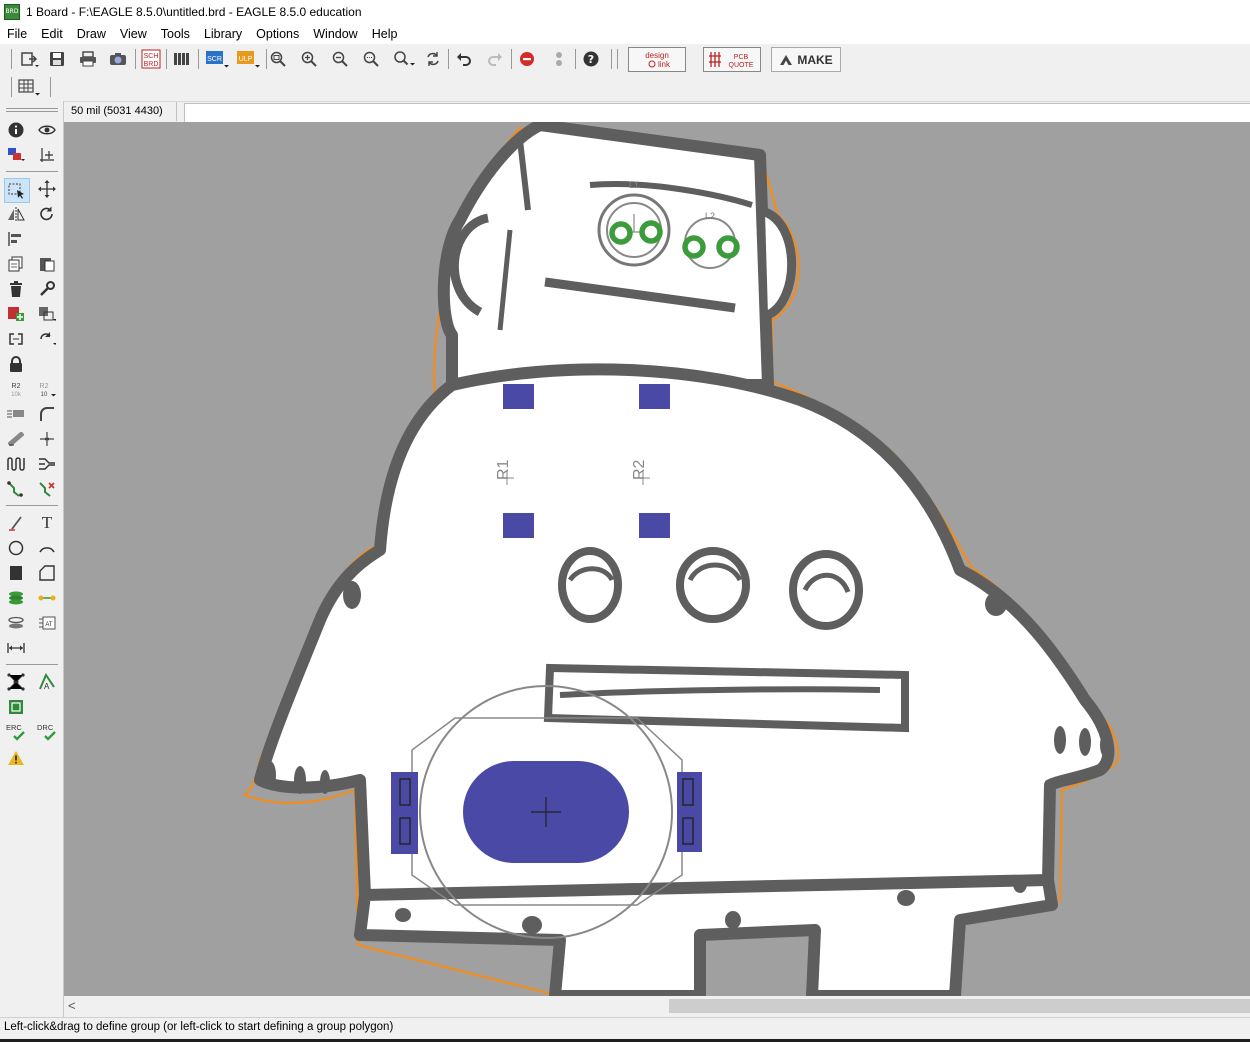  Describe the element at coordinates (47, 489) in the screenshot. I see `ripup-icon` at that location.